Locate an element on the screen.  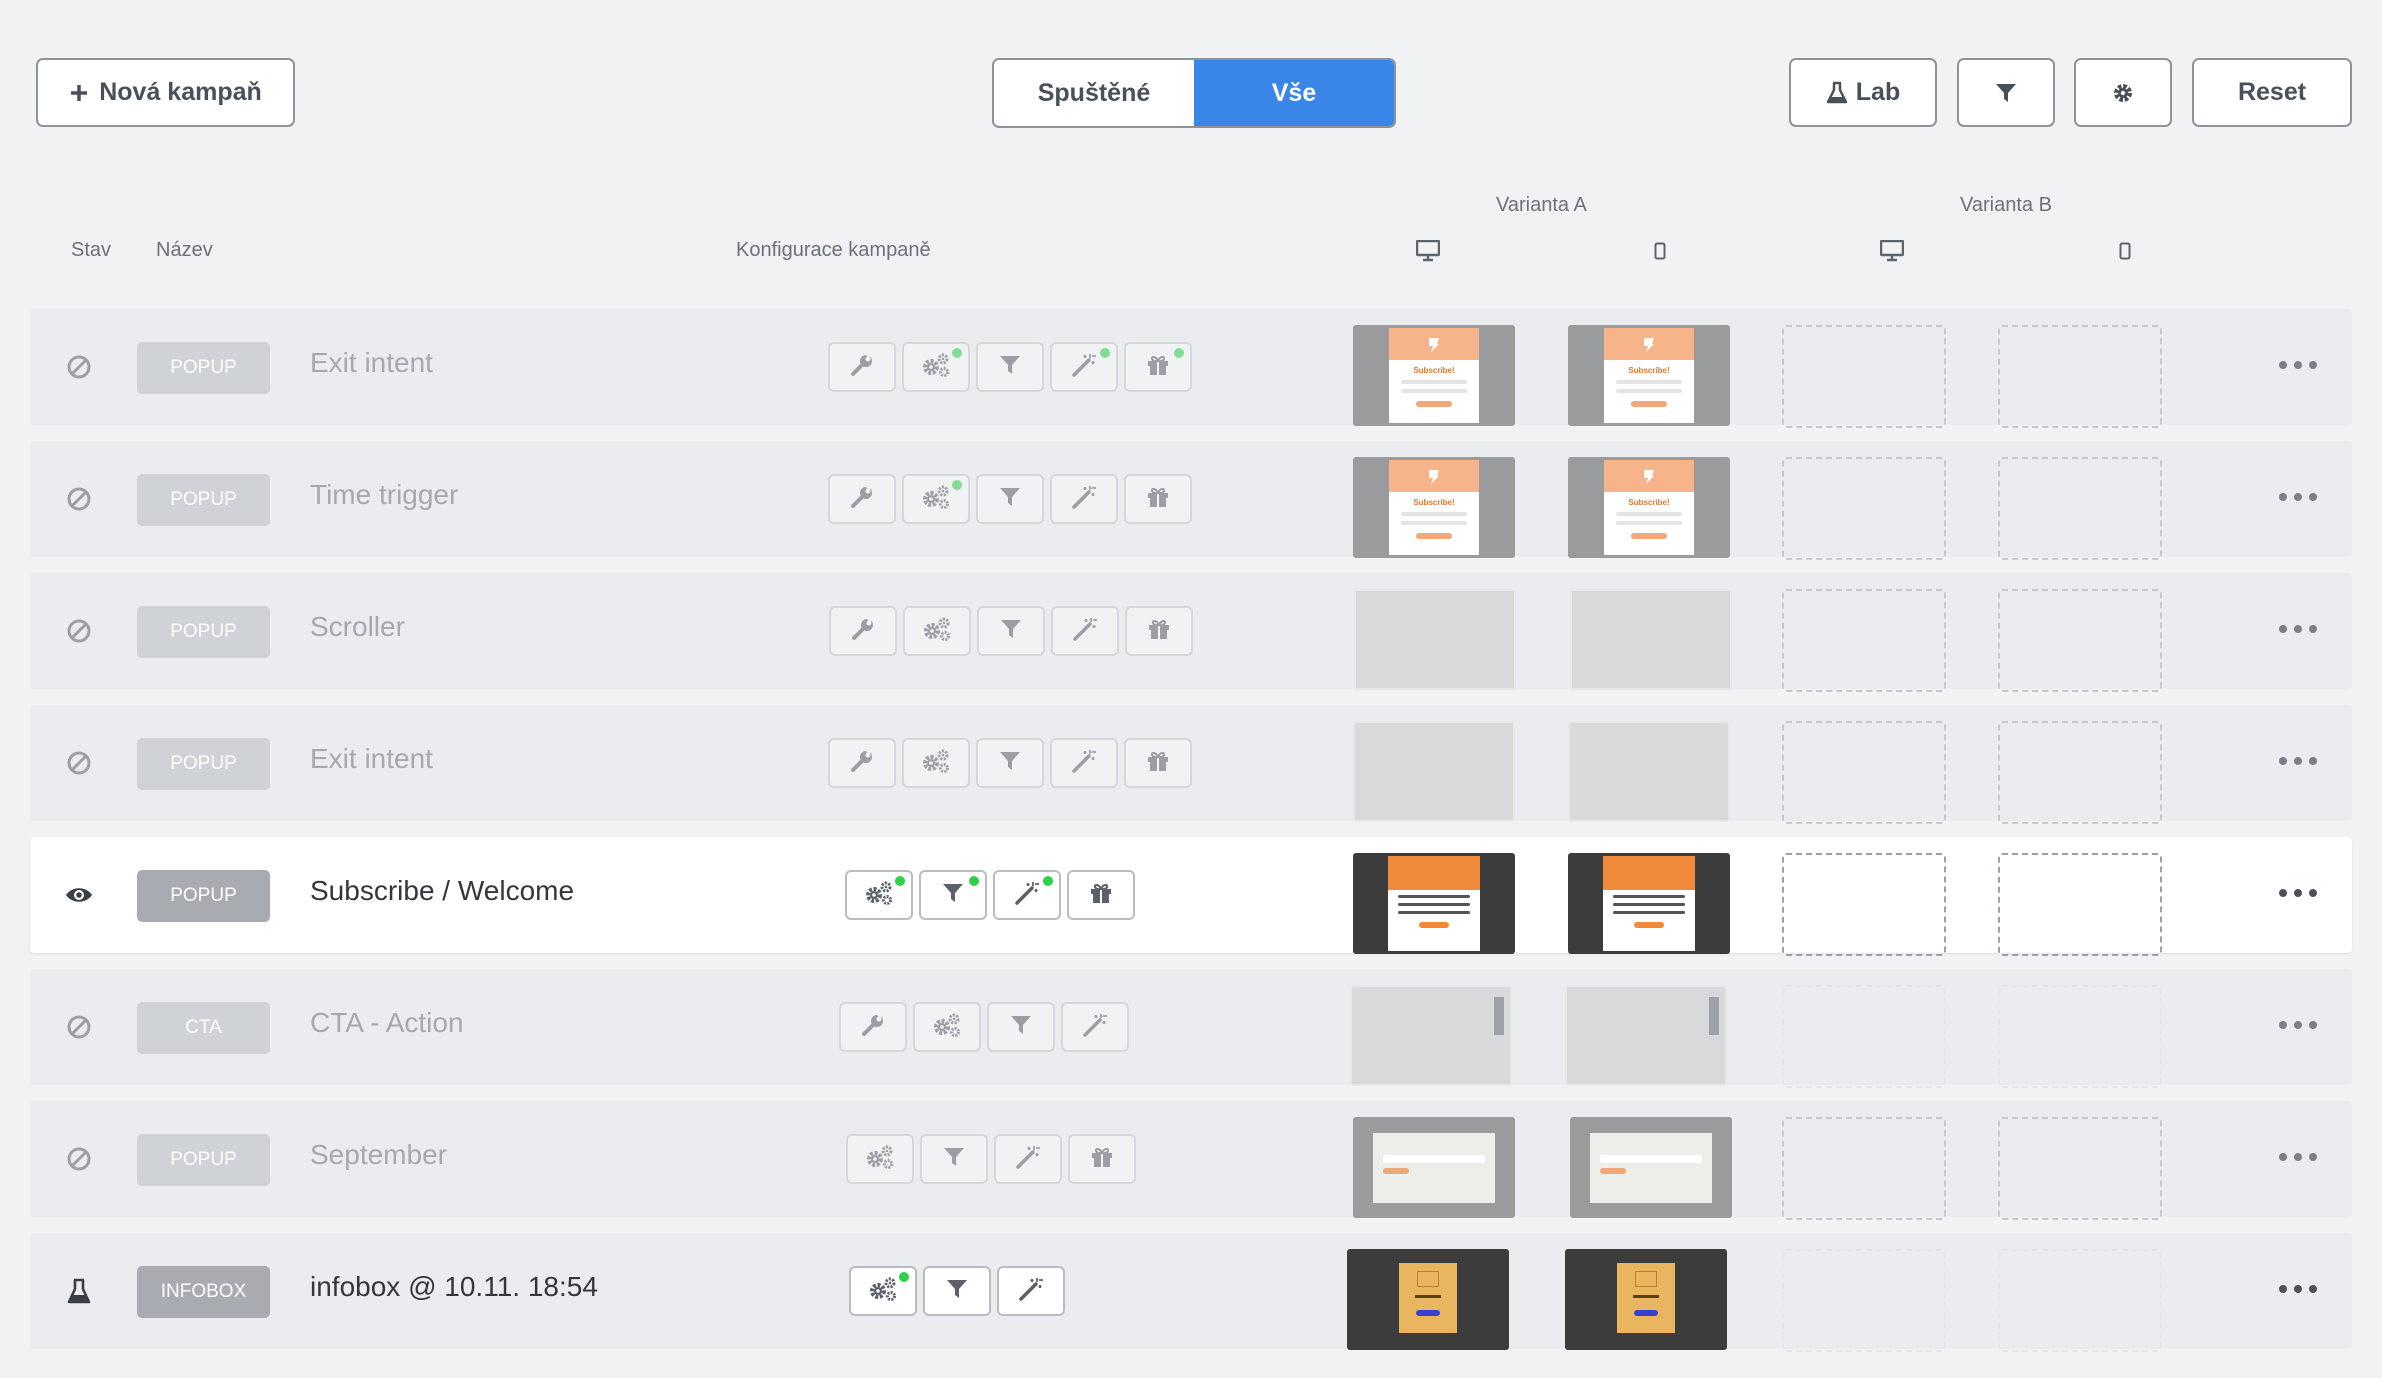
campaign-row: POPUP Scroller is located at coordinates (1191, 632).